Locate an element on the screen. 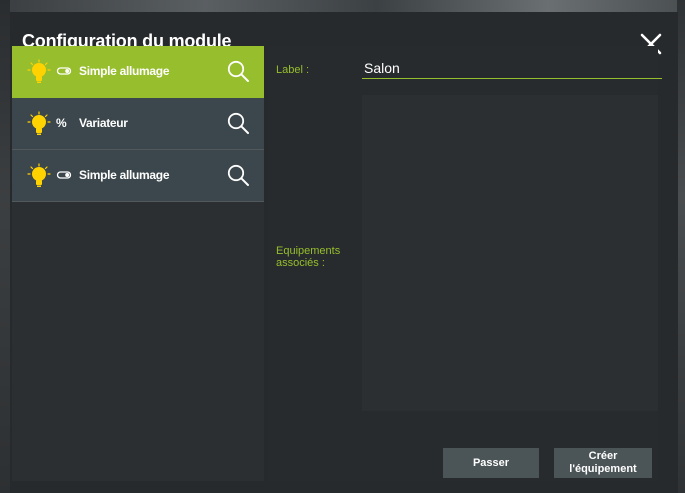 This screenshot has width=685, height=493. equipments-caption: Equipements associés : is located at coordinates (308, 257).